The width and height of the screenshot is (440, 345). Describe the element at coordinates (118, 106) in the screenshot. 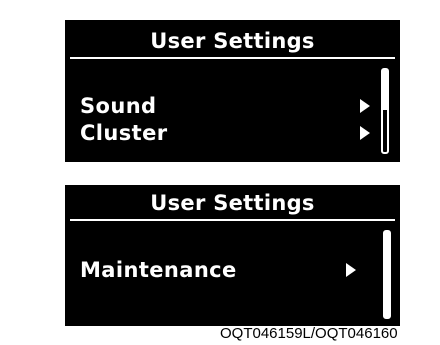

I see `menu-item-label: Sound` at that location.